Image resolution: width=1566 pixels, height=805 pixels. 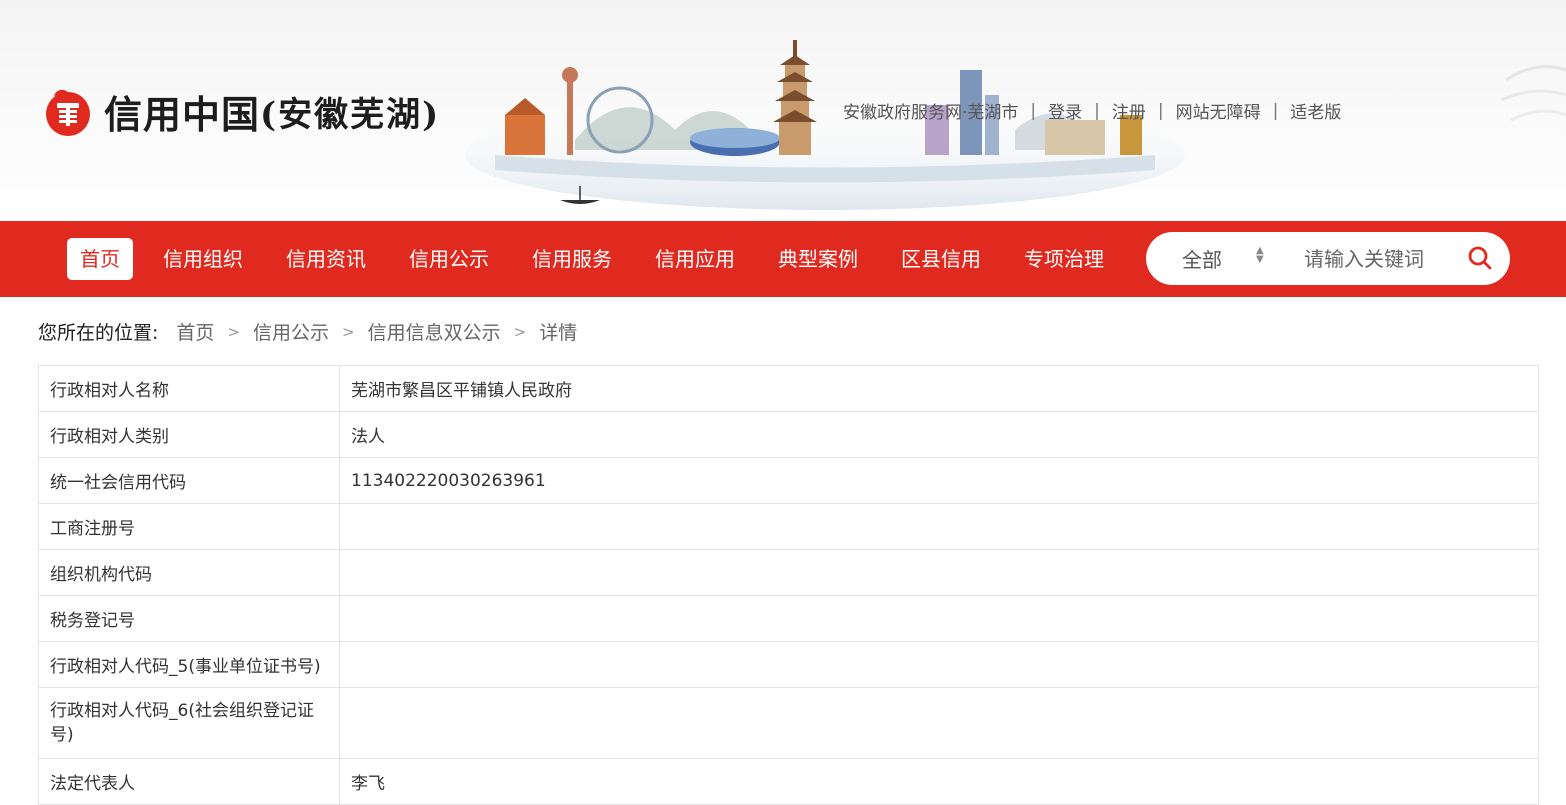 I want to click on top-links-bar: 安徽政府服务网·芜湖市 | 登录 | 注册 | 网站无障碍 | 适老版, so click(x=1092, y=111).